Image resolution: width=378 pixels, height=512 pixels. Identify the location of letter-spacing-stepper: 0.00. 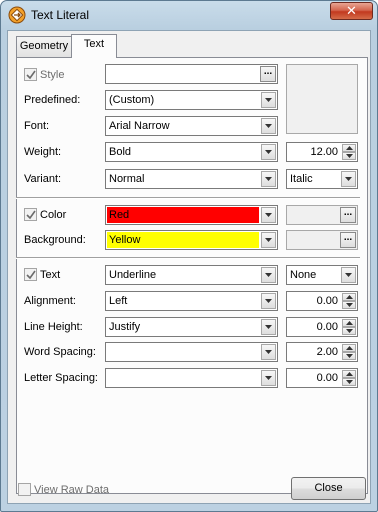
(322, 378).